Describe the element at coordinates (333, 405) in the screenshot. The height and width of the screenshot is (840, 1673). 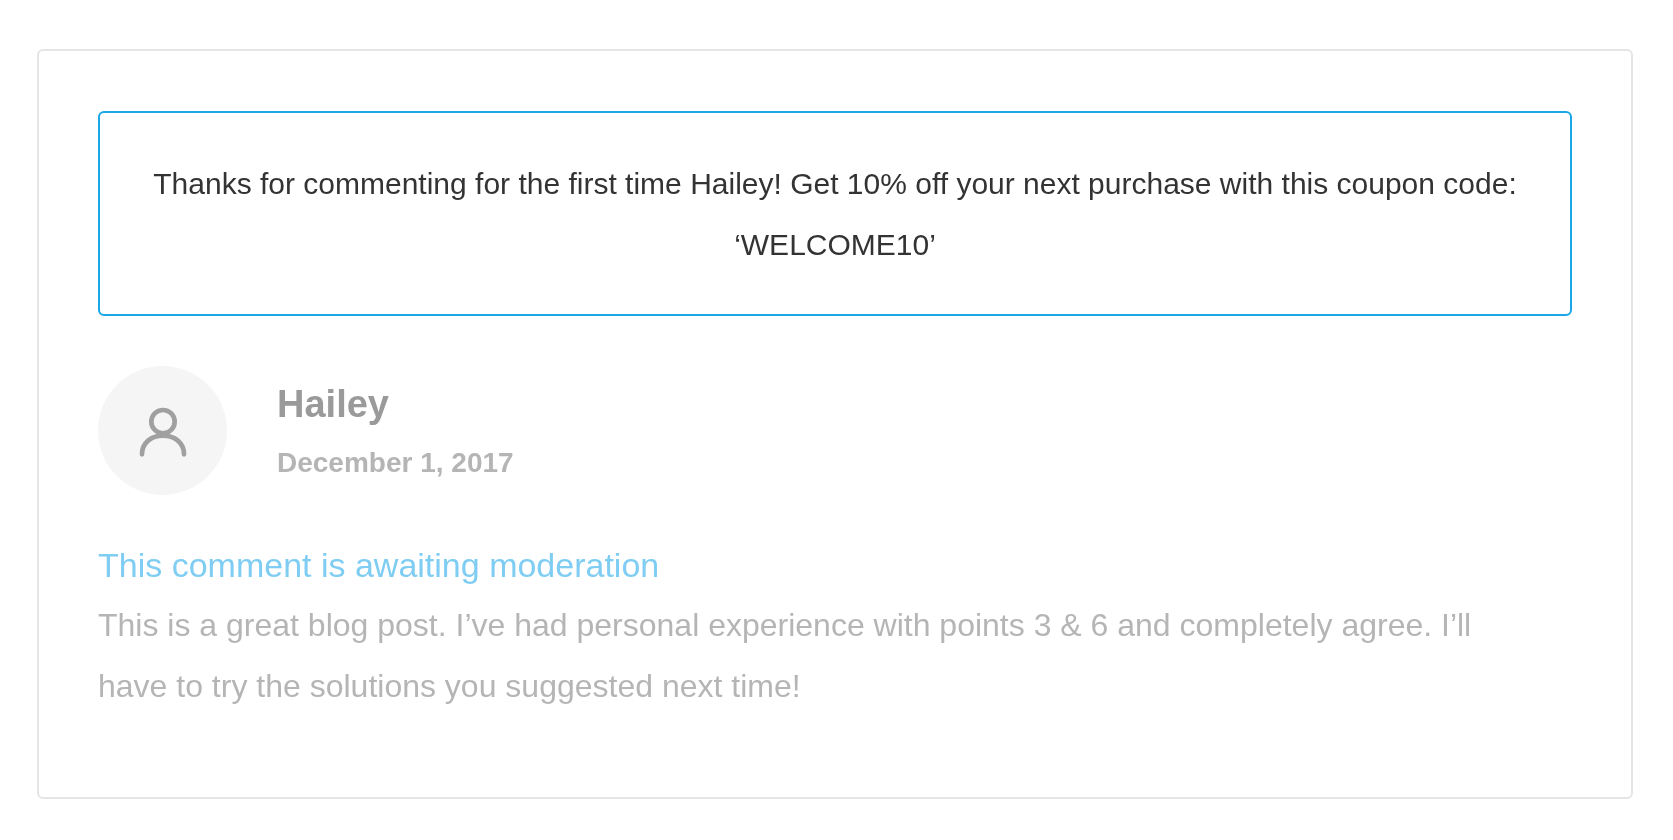
I see `author-name: Hailey` at that location.